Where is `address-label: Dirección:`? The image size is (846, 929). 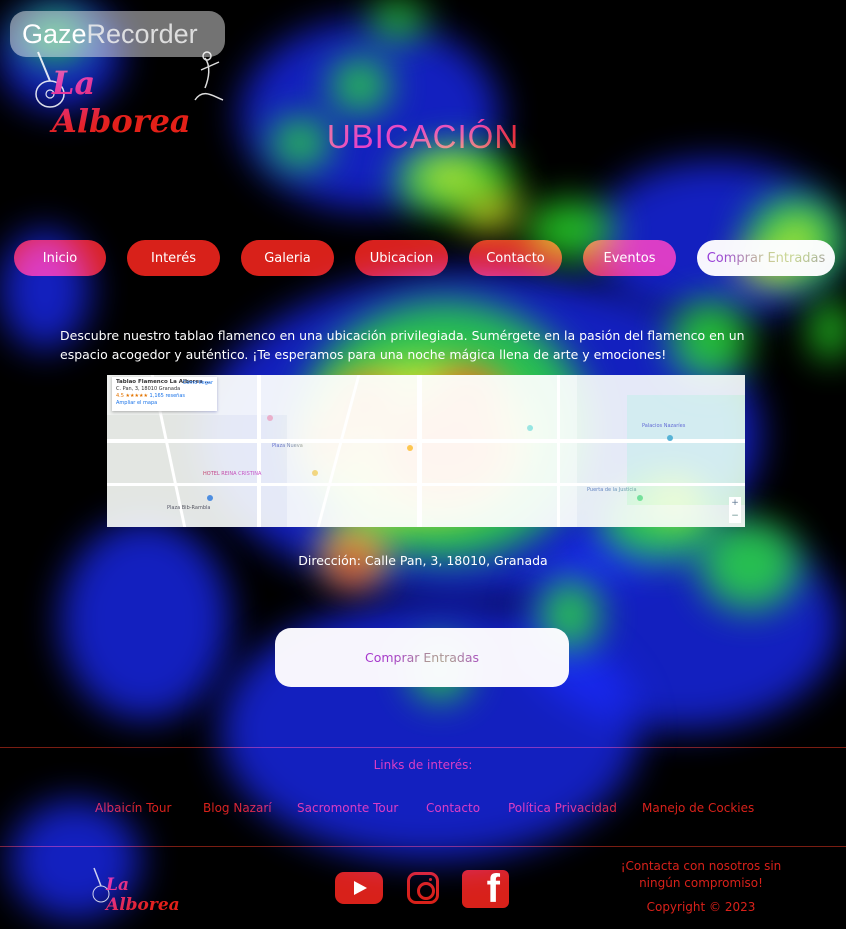 address-label: Dirección: is located at coordinates (329, 560).